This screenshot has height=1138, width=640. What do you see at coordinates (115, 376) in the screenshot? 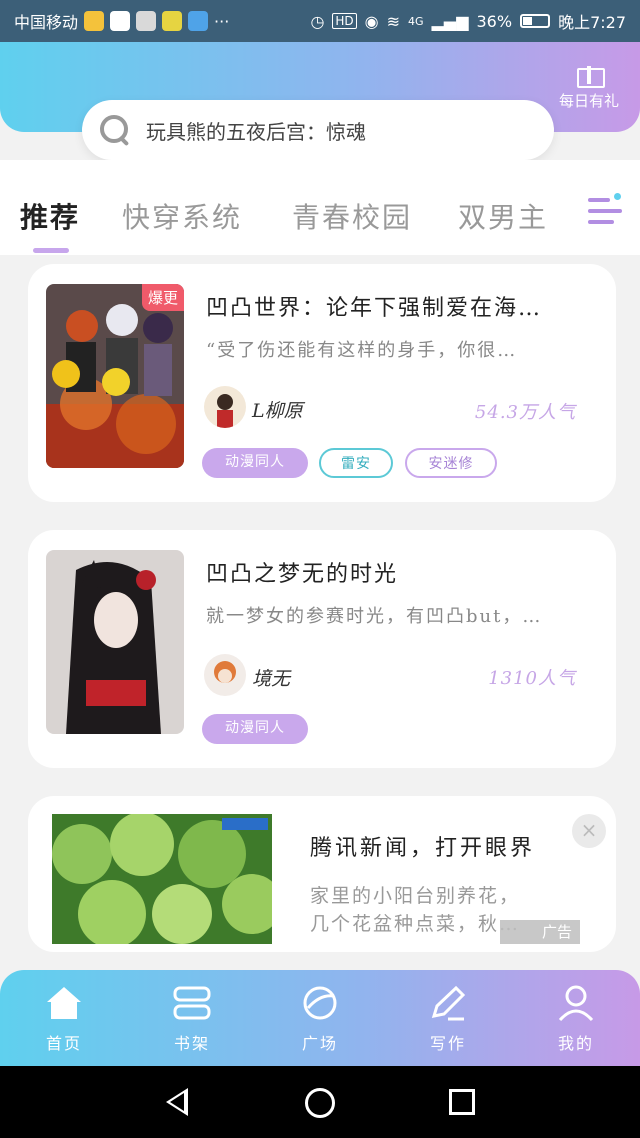
I see `book-cover: 爆更` at bounding box center [115, 376].